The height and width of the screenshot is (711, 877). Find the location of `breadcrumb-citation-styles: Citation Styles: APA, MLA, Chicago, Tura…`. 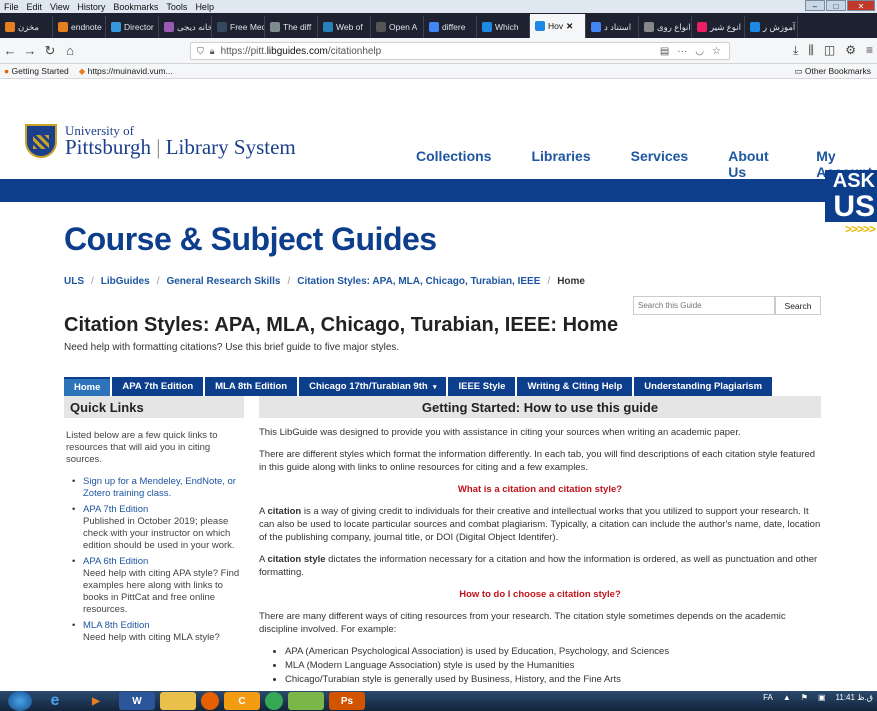

breadcrumb-citation-styles: Citation Styles: APA, MLA, Chicago, Tura… is located at coordinates (418, 281).